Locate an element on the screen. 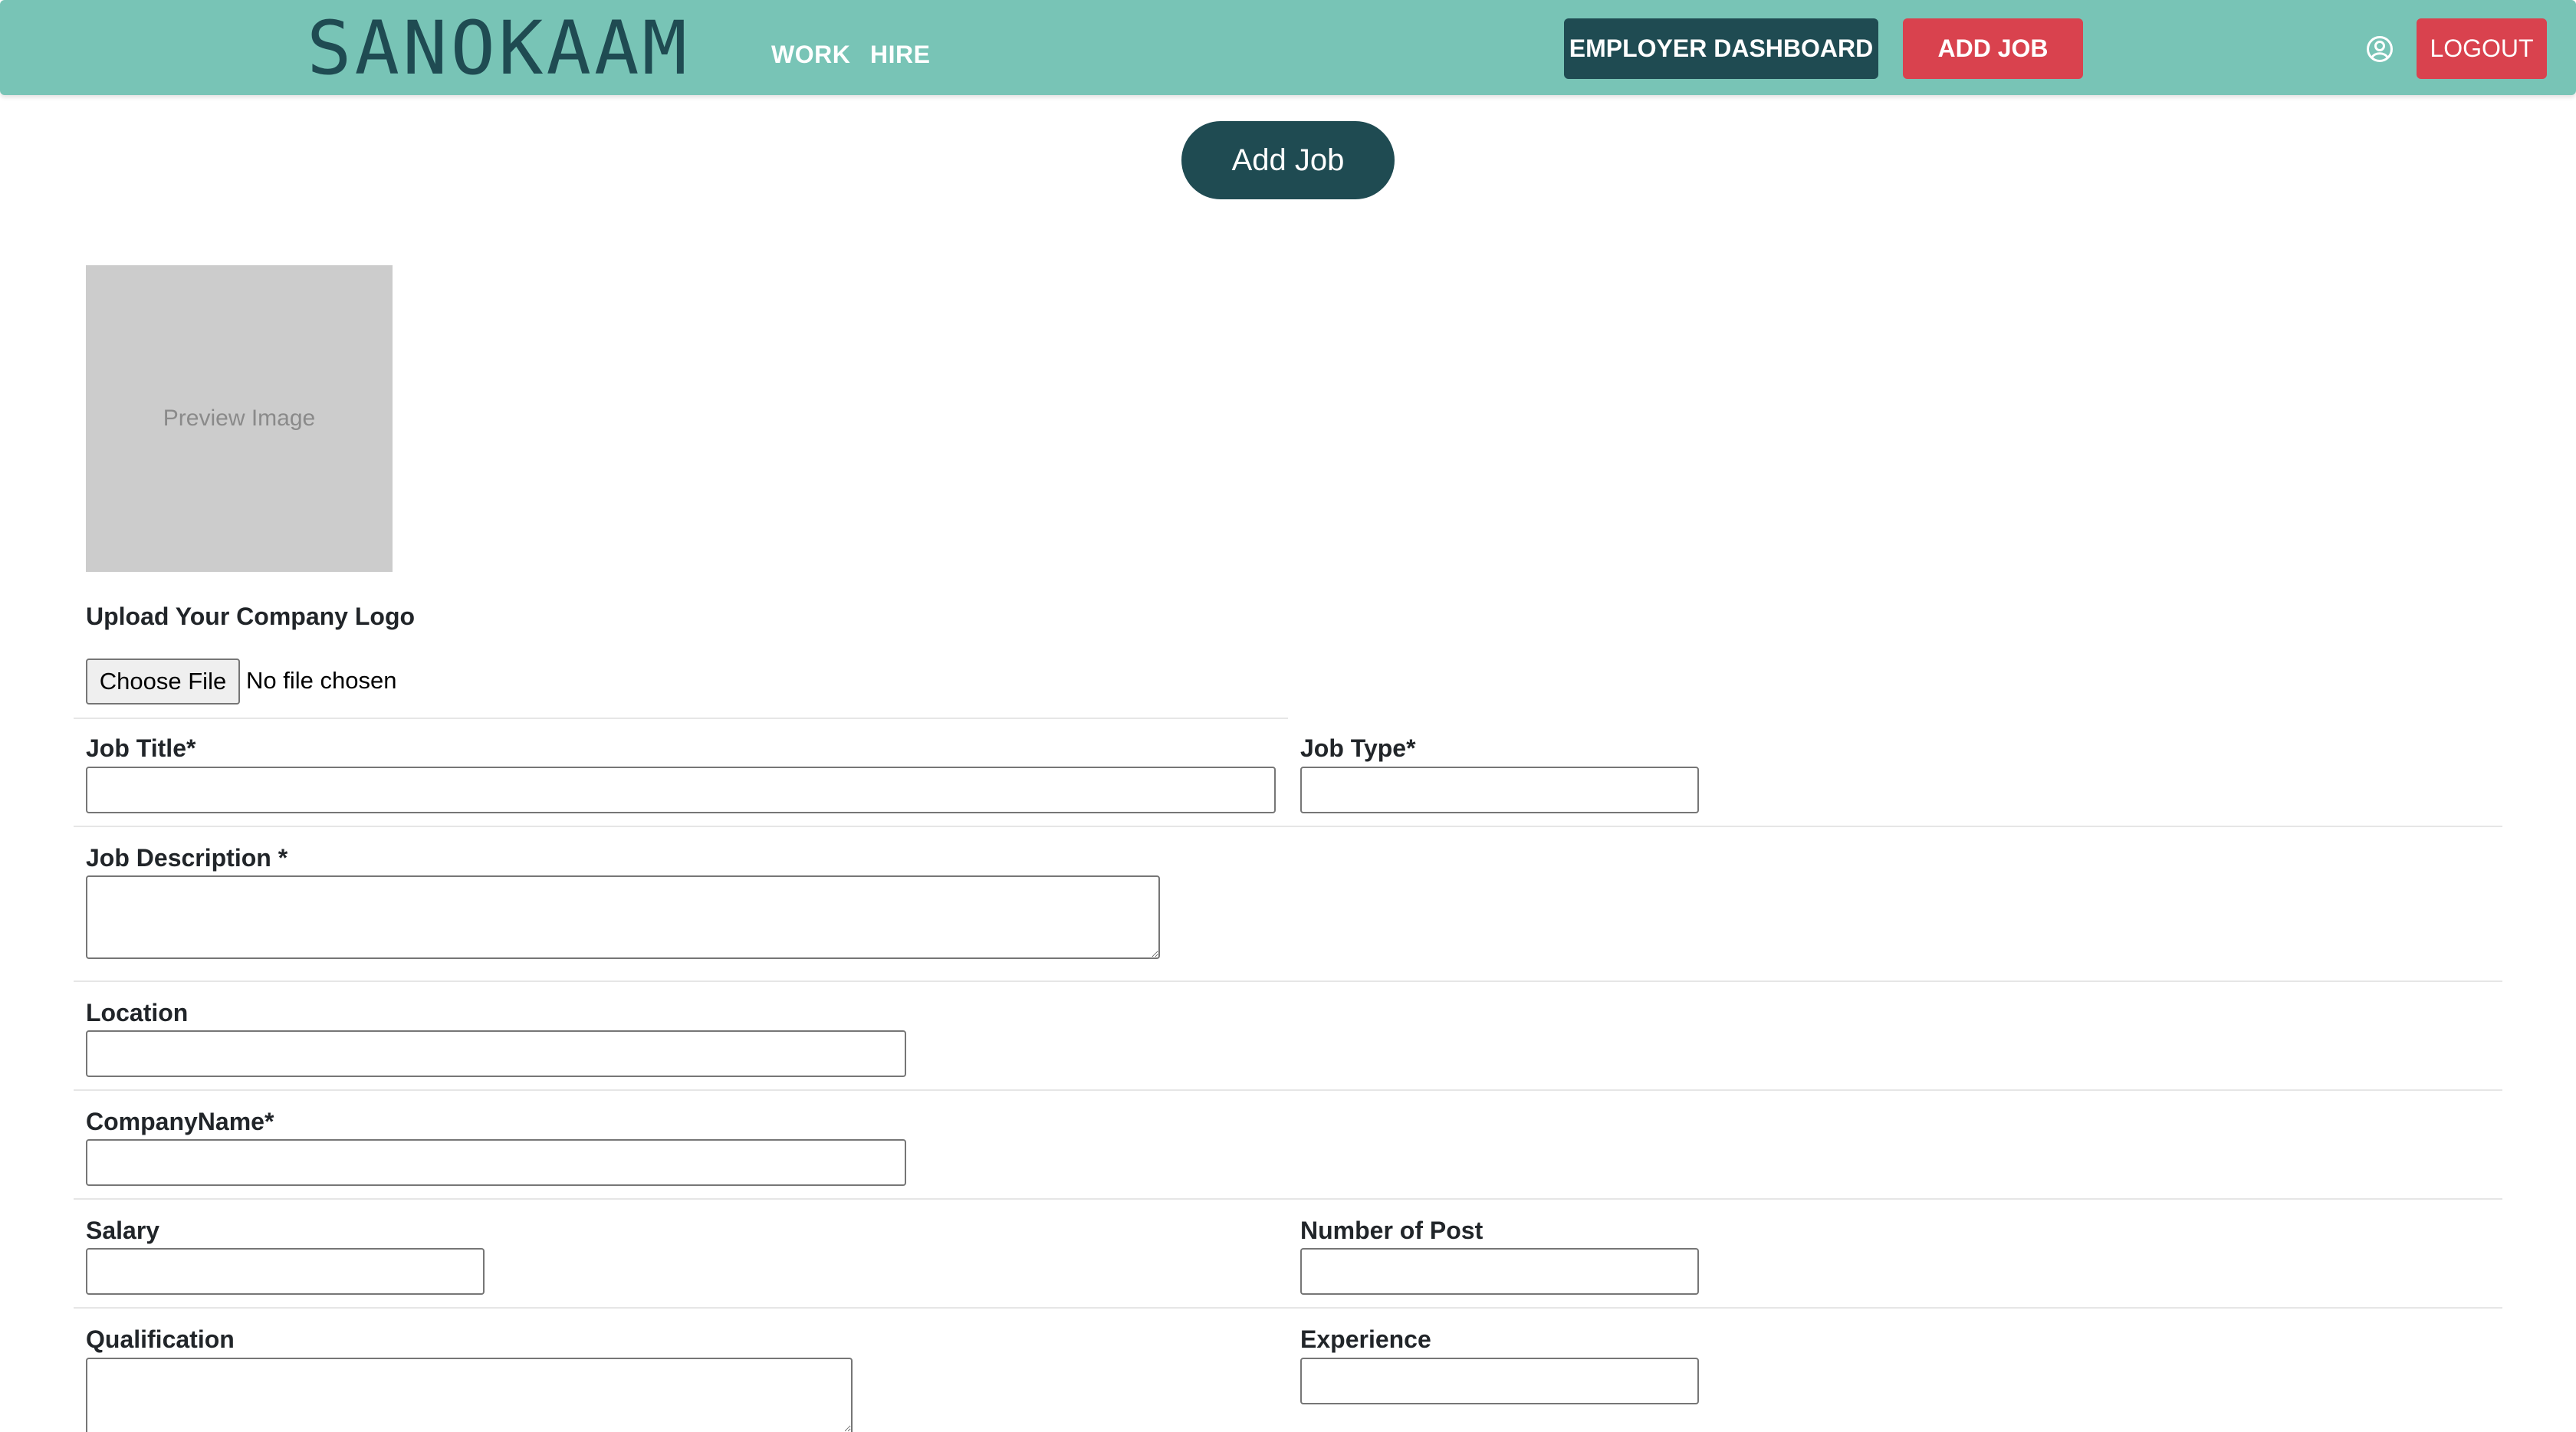 Image resolution: width=2576 pixels, height=1432 pixels. user-circle-icon is located at coordinates (2380, 49).